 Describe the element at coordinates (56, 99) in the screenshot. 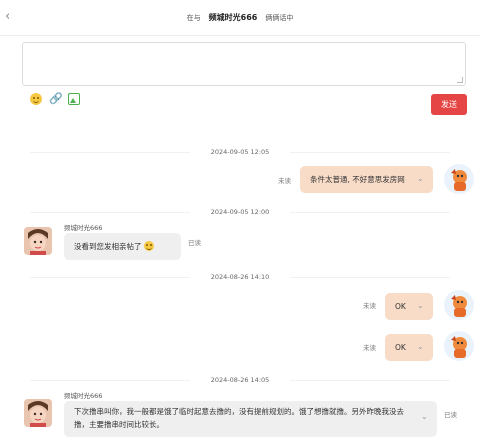

I see `link-icon: 🔗` at that location.